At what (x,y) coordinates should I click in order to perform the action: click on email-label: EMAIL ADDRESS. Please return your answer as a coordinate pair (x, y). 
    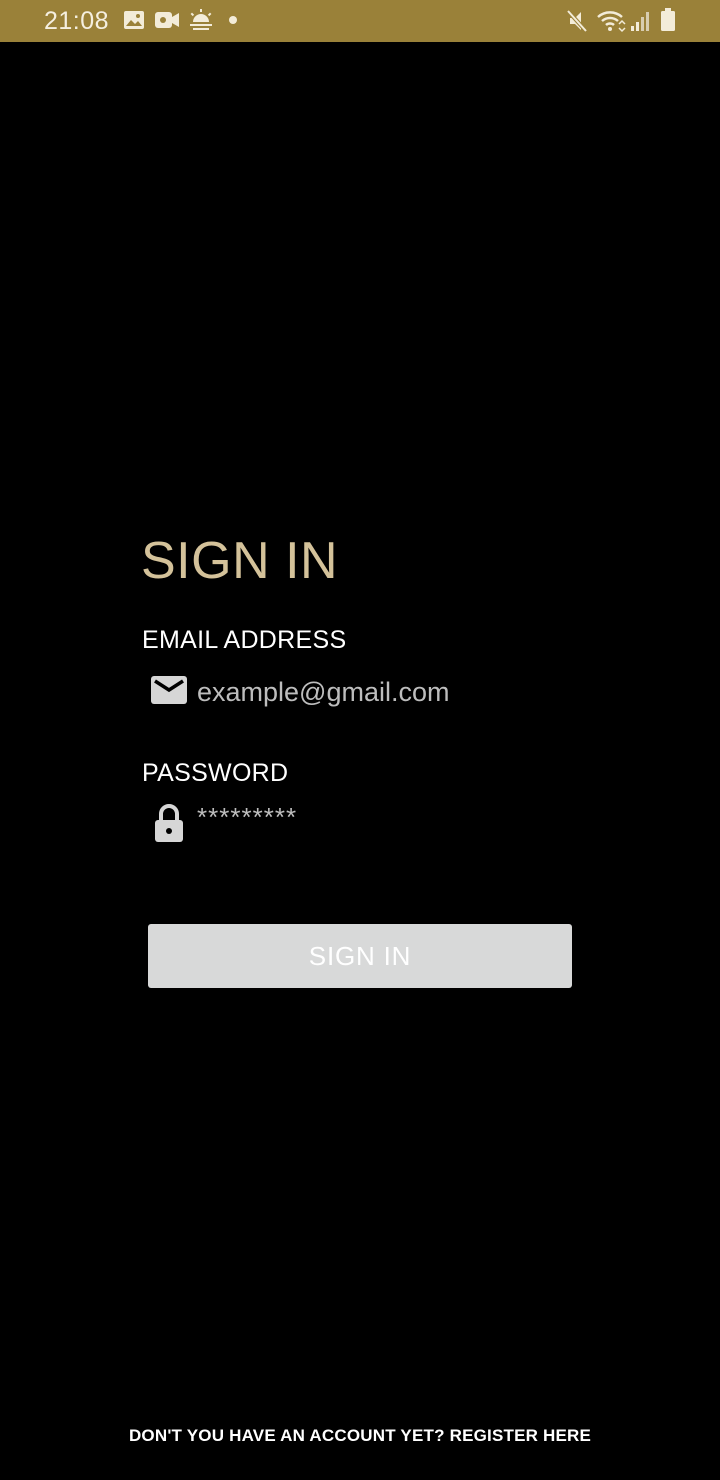
    Looking at the image, I should click on (244, 640).